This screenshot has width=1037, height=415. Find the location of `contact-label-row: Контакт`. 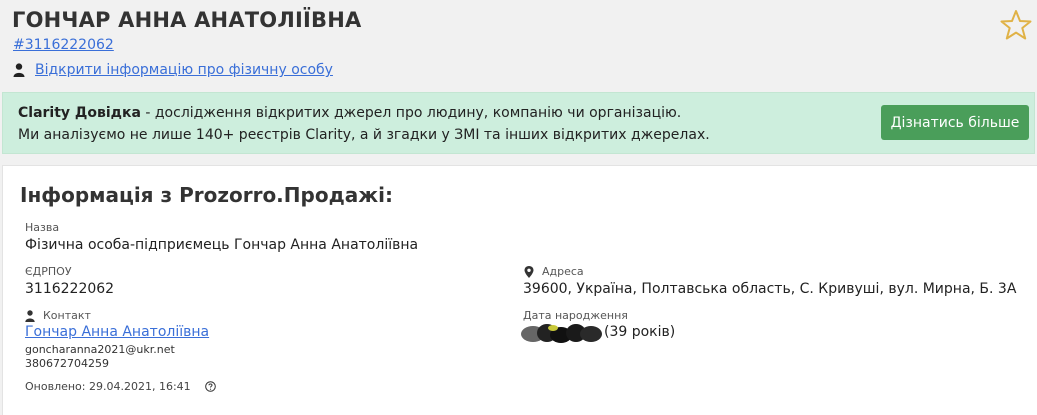

contact-label-row: Контакт is located at coordinates (58, 315).